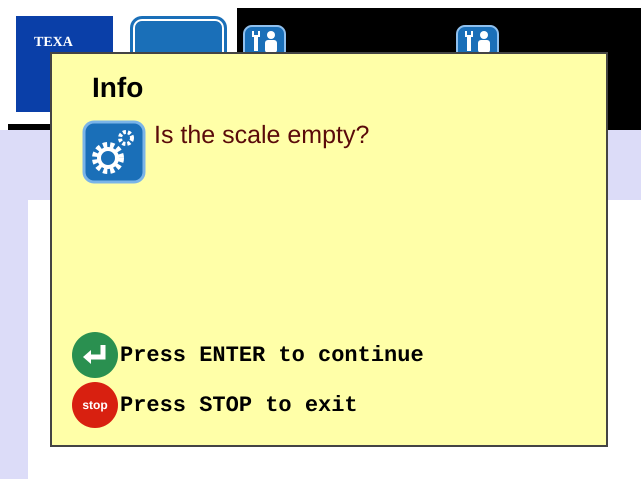  What do you see at coordinates (272, 356) in the screenshot?
I see `hint-text: Press ENTER to continue` at bounding box center [272, 356].